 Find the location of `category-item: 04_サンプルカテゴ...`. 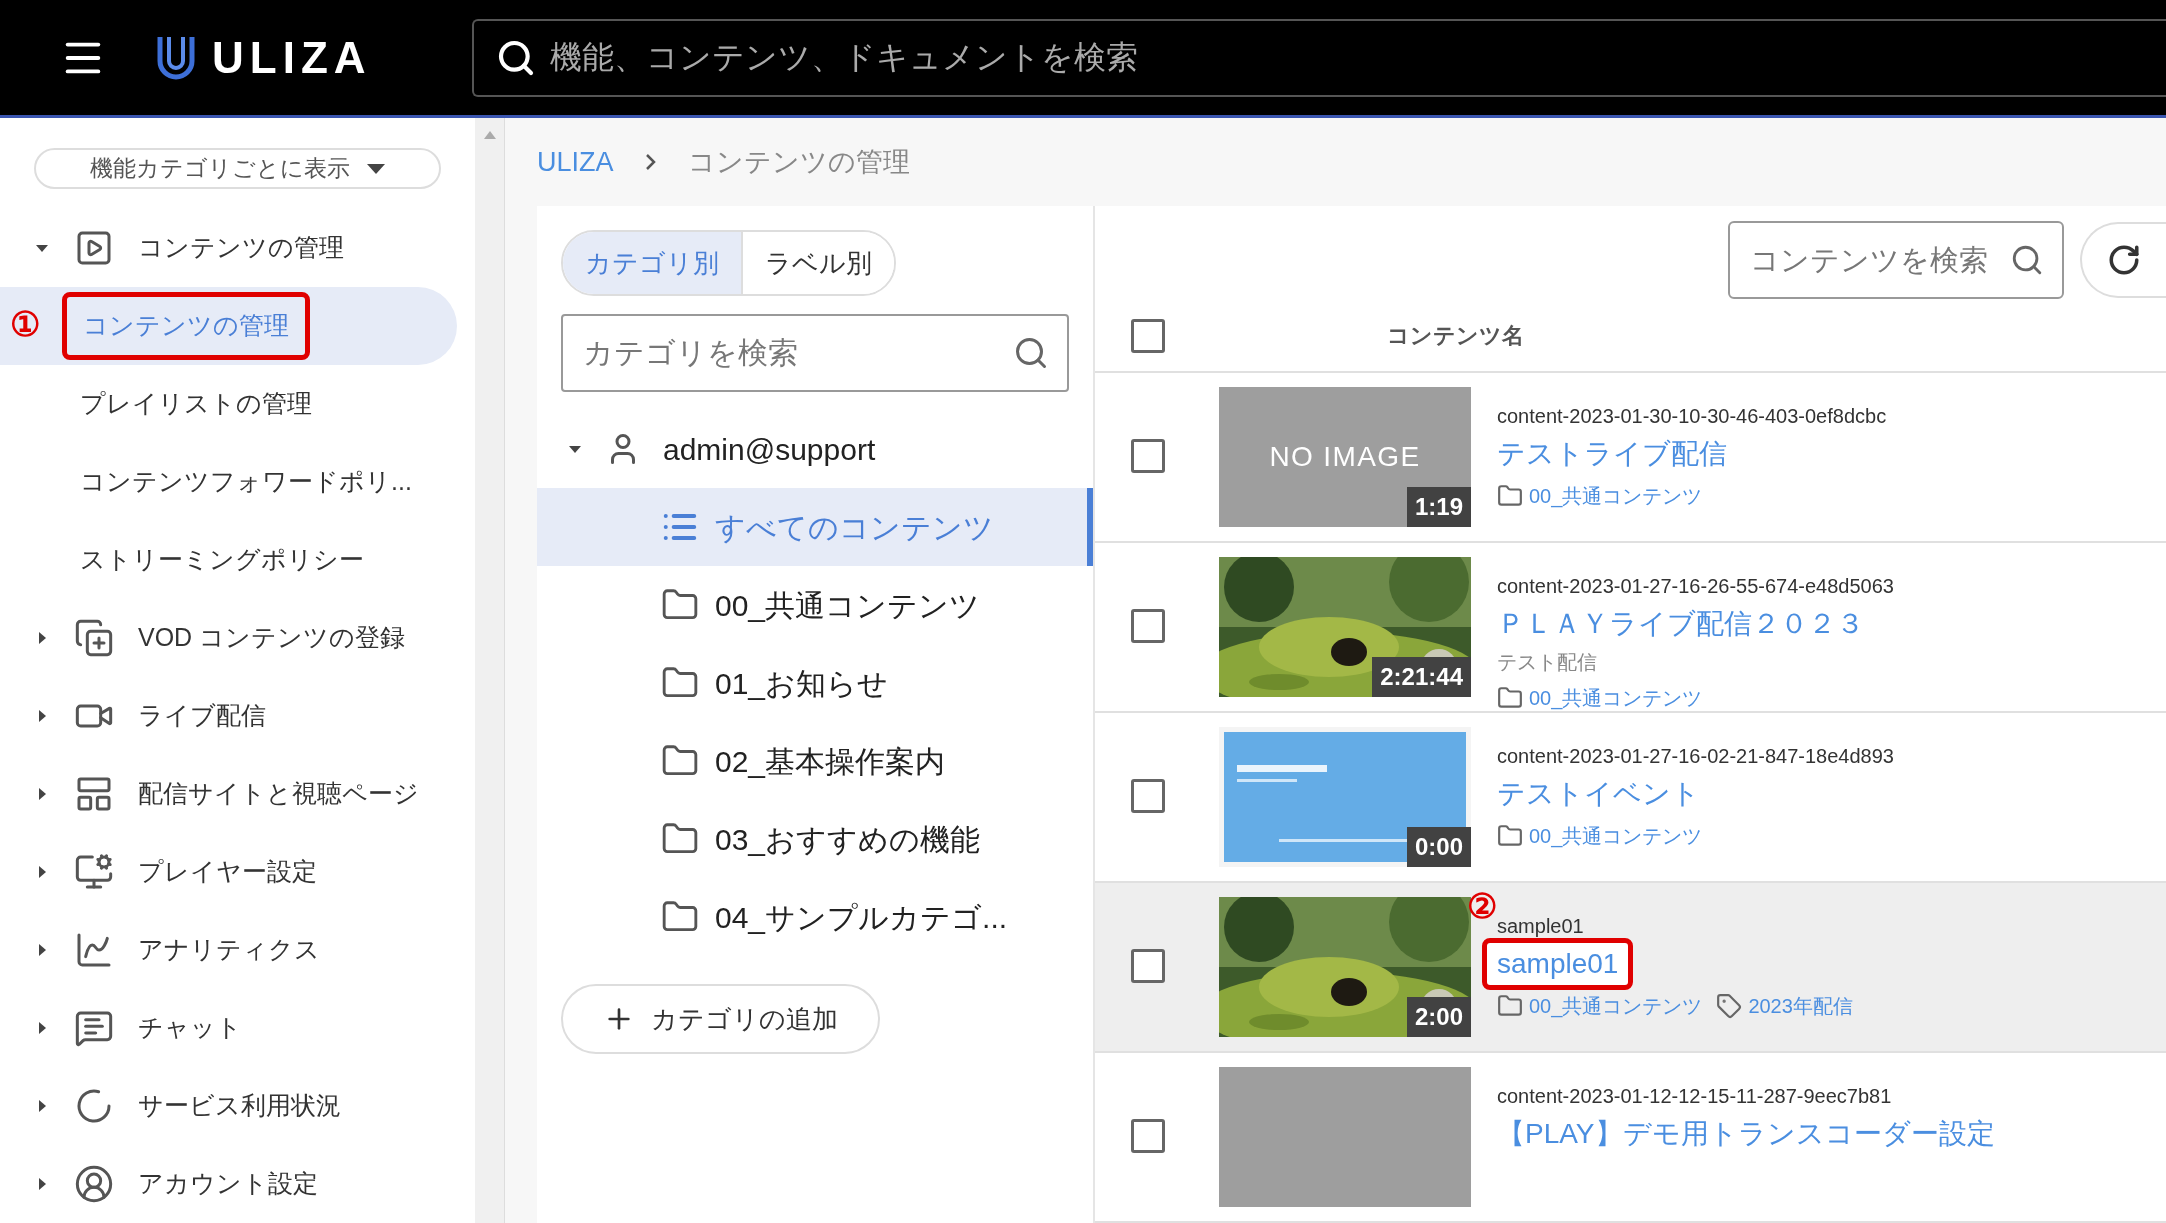

category-item: 04_サンプルカテゴ... is located at coordinates (815, 917).